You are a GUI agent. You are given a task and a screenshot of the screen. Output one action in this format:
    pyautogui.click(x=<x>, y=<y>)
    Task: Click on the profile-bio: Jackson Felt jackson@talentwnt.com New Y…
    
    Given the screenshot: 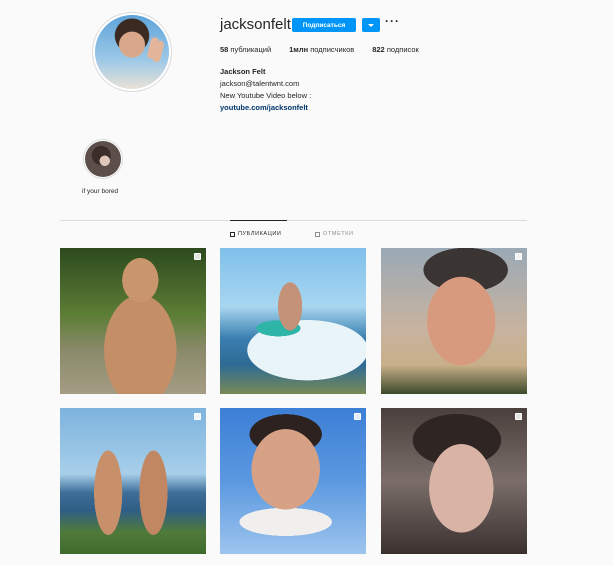 What is the action you would take?
    pyautogui.click(x=265, y=90)
    